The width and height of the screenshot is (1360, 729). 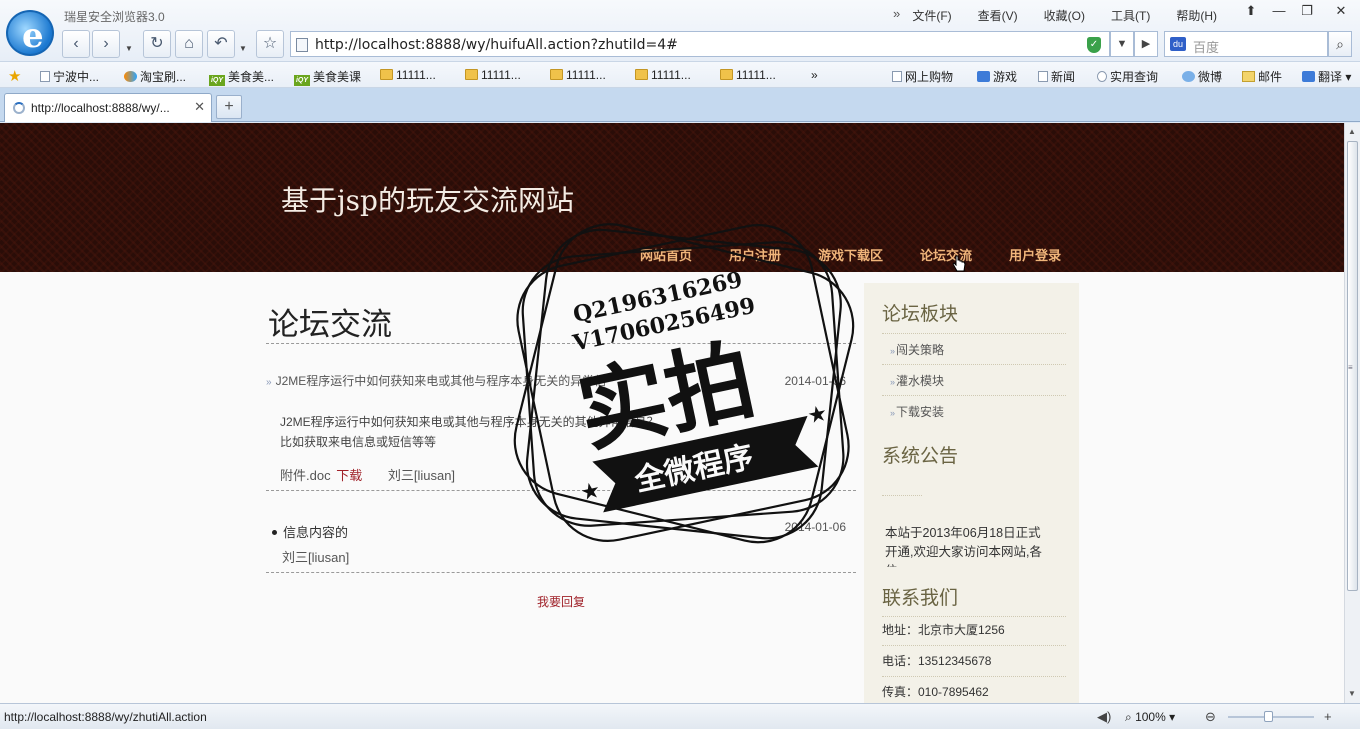 I want to click on reply-item: 信息内容的, so click(x=310, y=531).